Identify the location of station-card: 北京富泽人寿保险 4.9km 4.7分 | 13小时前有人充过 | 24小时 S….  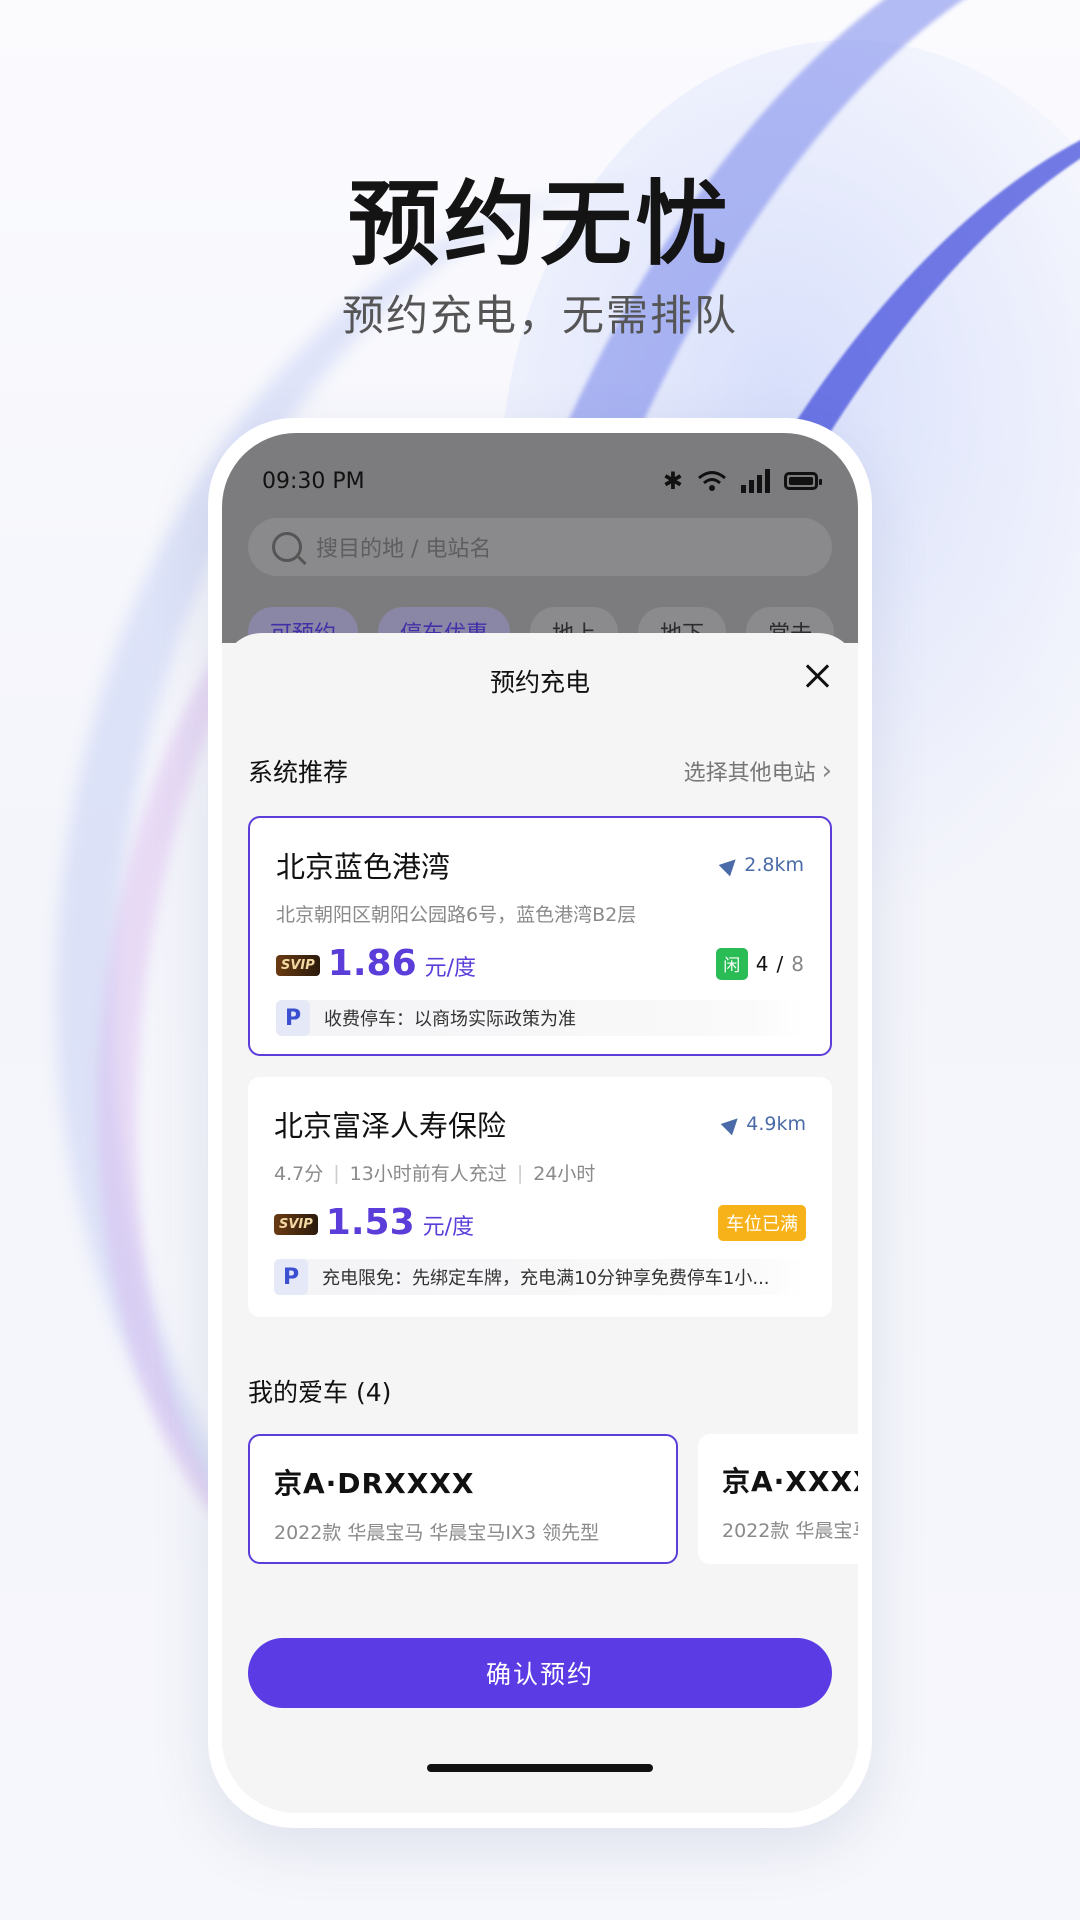
(540, 1197).